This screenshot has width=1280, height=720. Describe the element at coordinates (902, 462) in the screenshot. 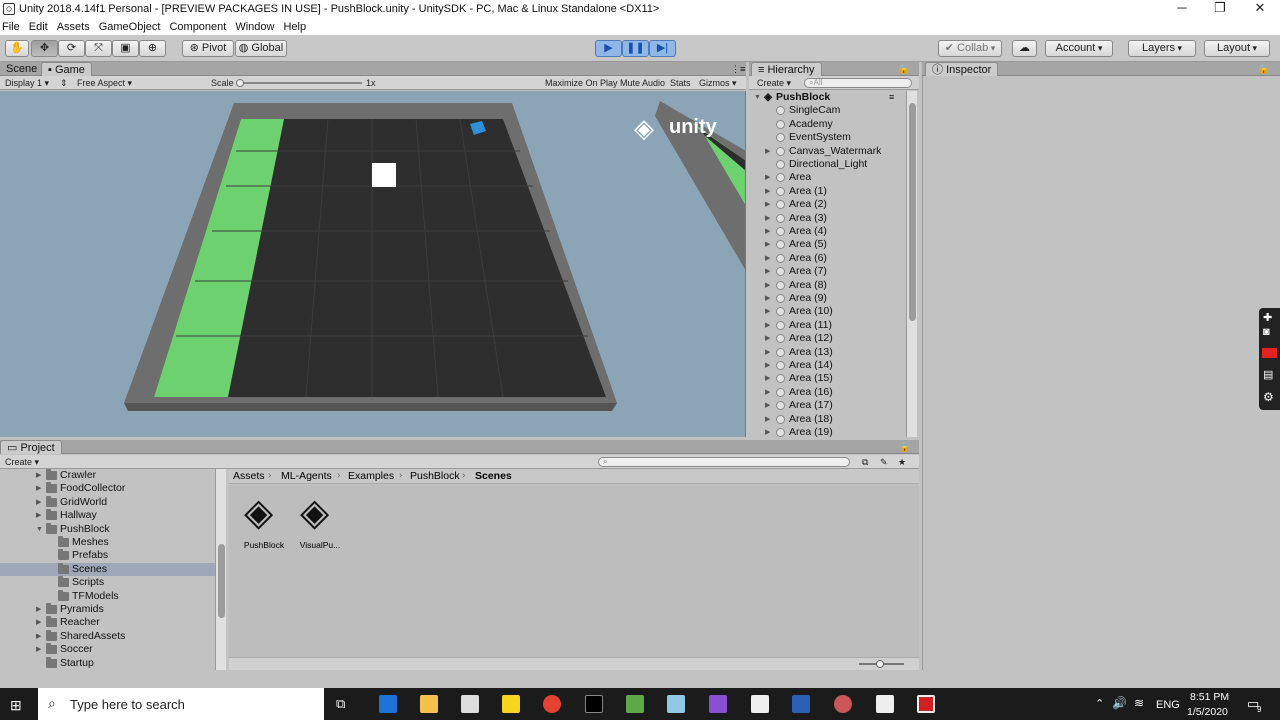

I see `favorites-star-icon: ★` at that location.